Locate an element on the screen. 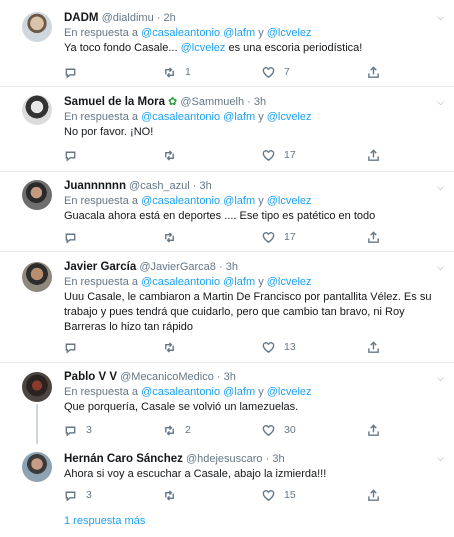  user-handle: @Sammuelh is located at coordinates (212, 102).